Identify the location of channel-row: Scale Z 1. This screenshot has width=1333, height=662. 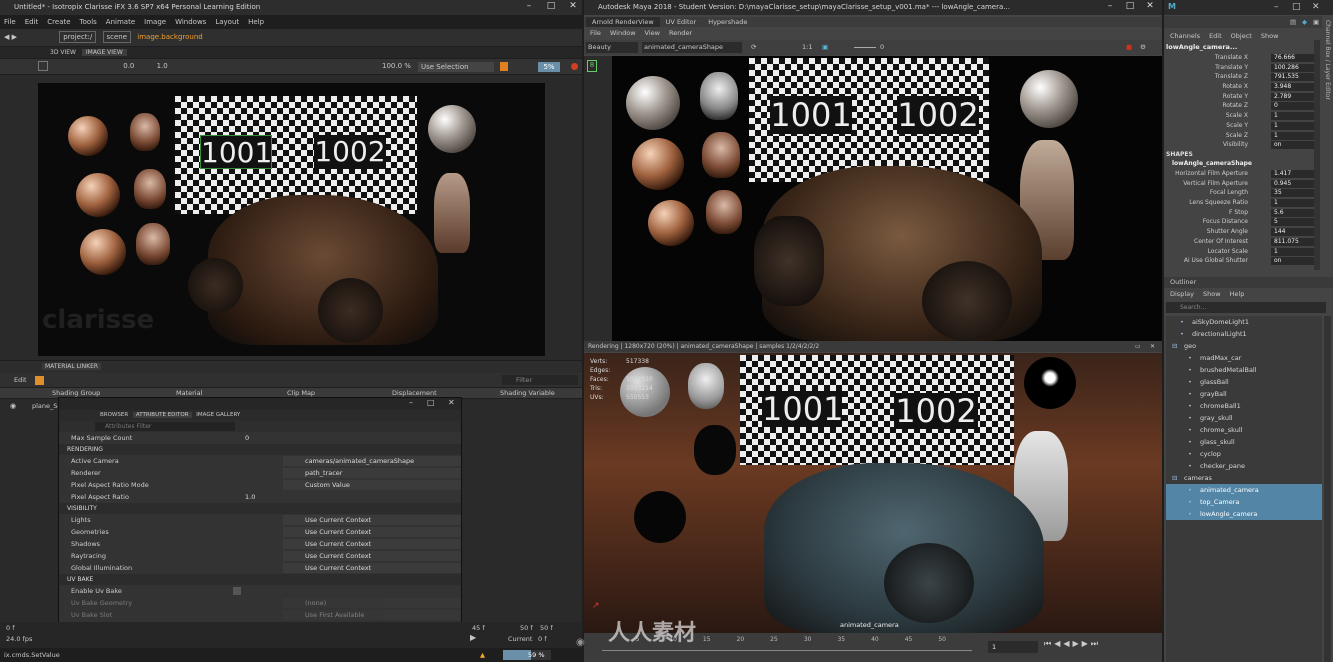
(1241, 136).